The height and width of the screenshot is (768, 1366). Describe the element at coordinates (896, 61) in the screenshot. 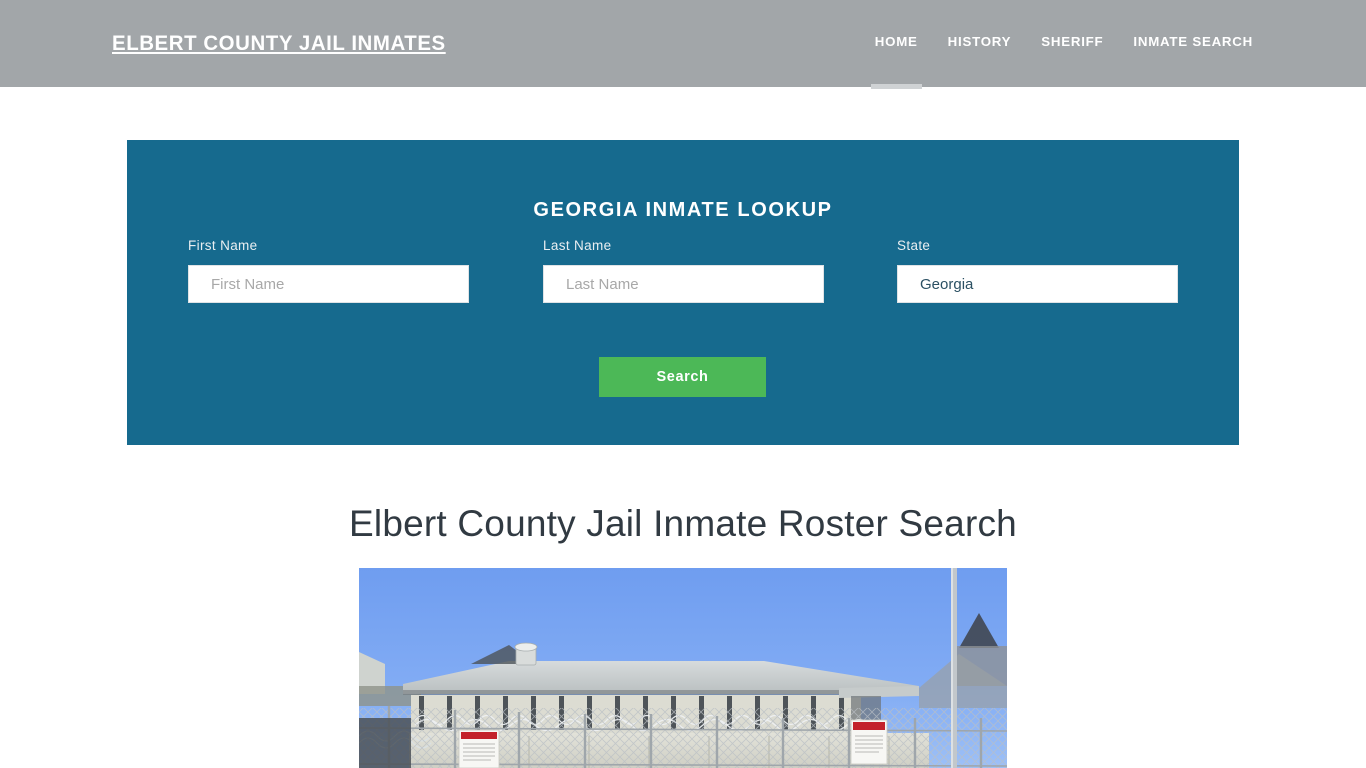

I see `nav-item-home: Home` at that location.